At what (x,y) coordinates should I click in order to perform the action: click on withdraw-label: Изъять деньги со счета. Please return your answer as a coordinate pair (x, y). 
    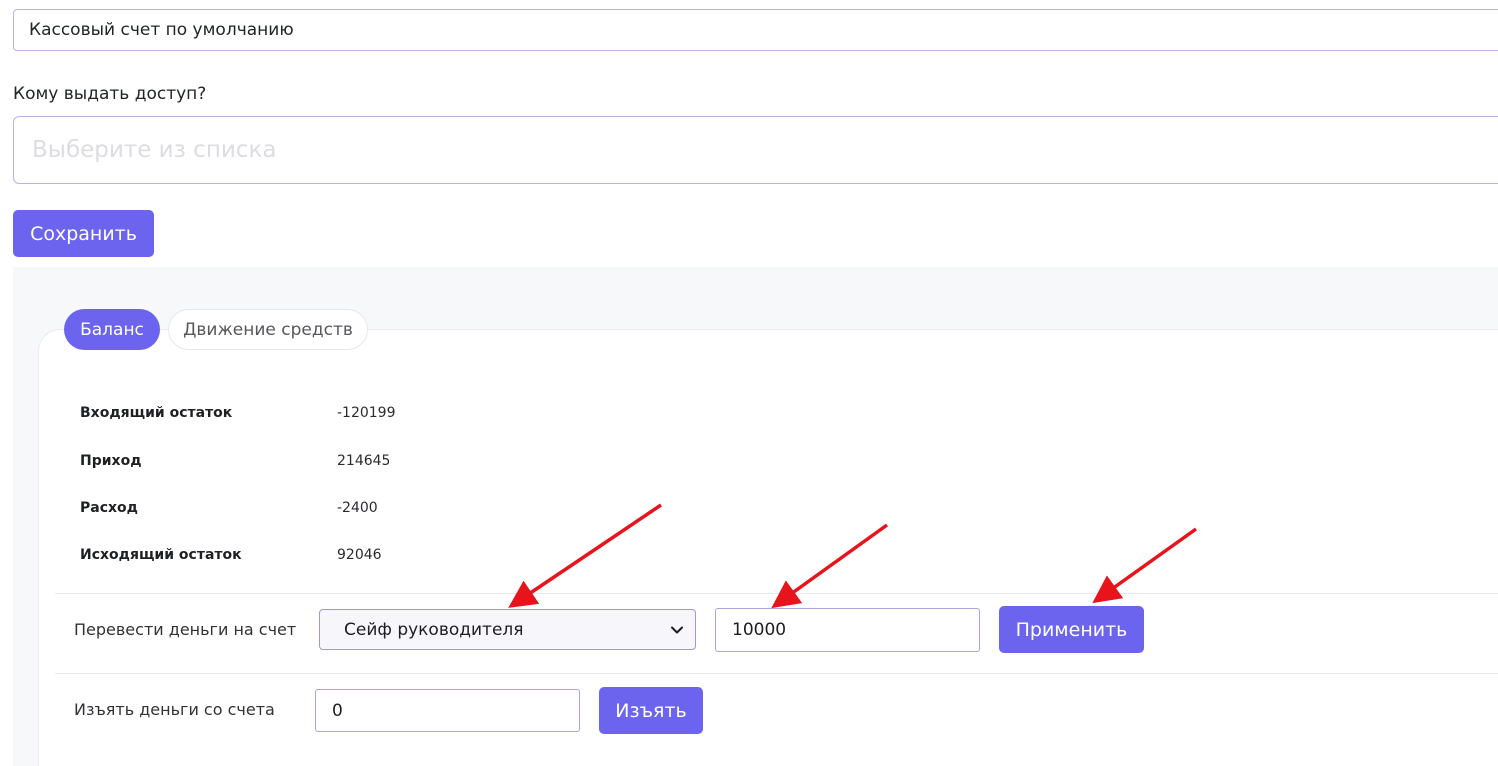
    Looking at the image, I should click on (174, 709).